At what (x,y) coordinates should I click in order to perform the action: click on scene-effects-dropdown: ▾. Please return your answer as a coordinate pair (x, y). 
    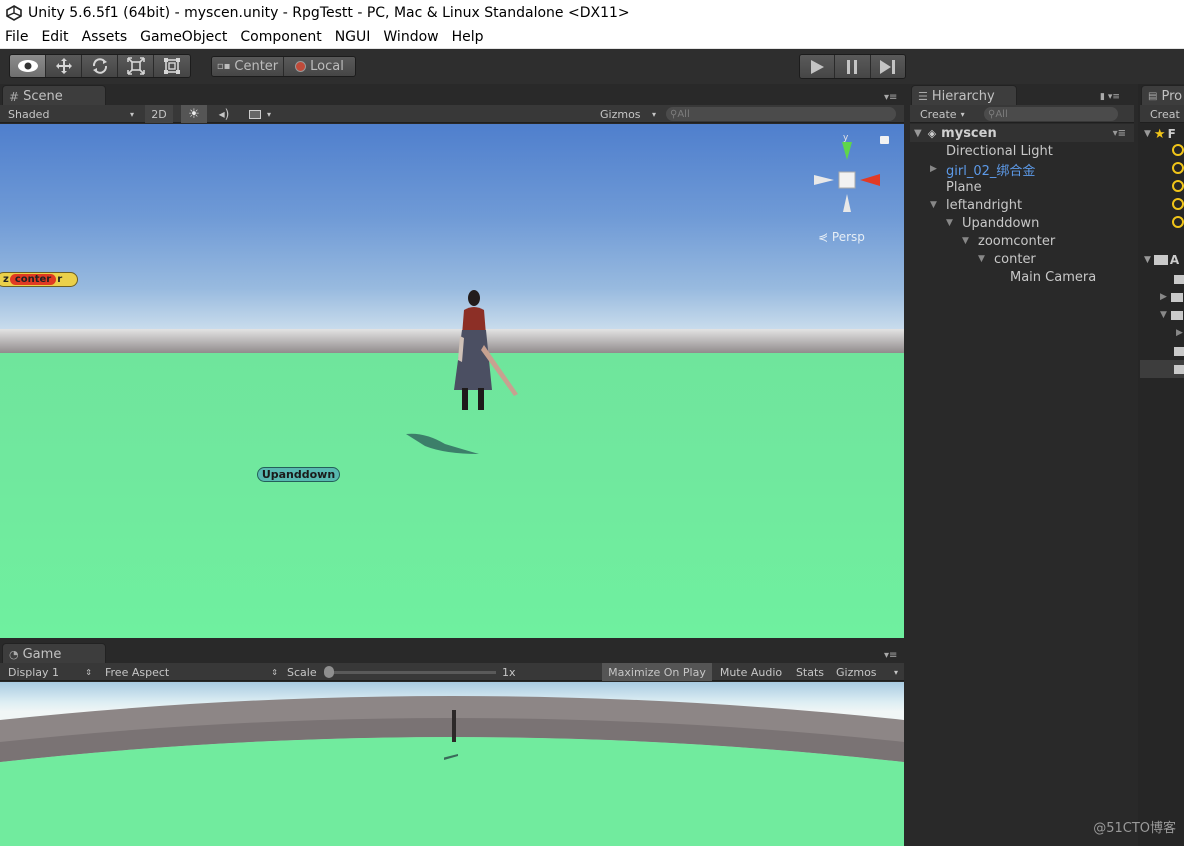
    Looking at the image, I should click on (260, 114).